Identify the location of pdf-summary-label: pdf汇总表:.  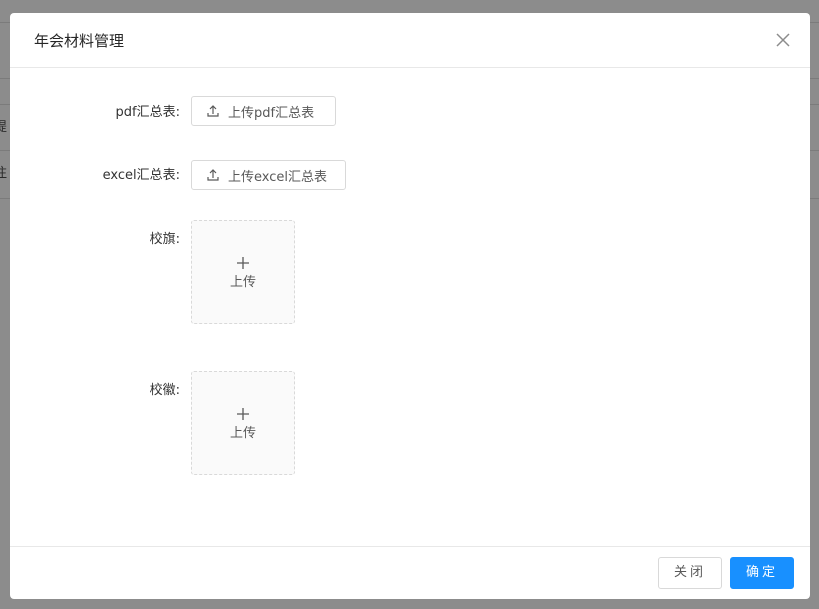
(147, 112).